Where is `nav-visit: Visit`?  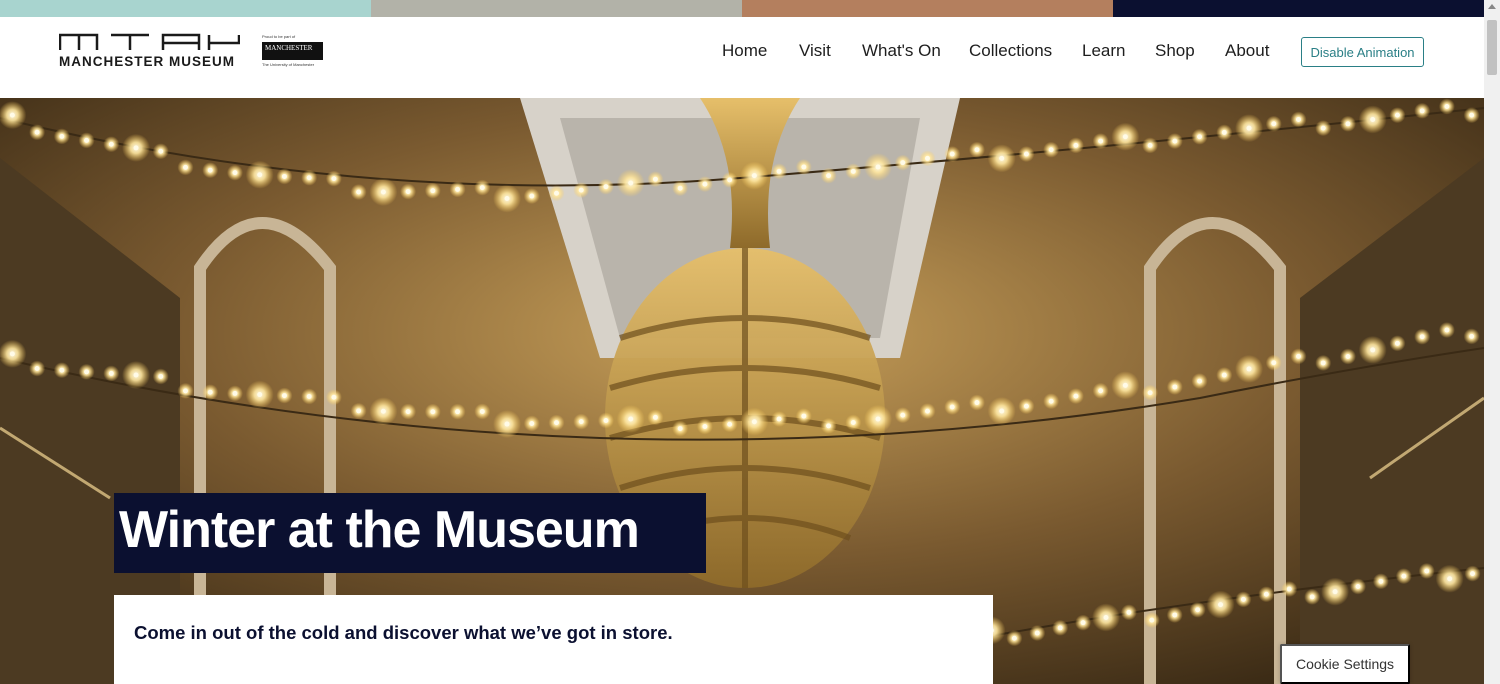
nav-visit: Visit is located at coordinates (815, 51).